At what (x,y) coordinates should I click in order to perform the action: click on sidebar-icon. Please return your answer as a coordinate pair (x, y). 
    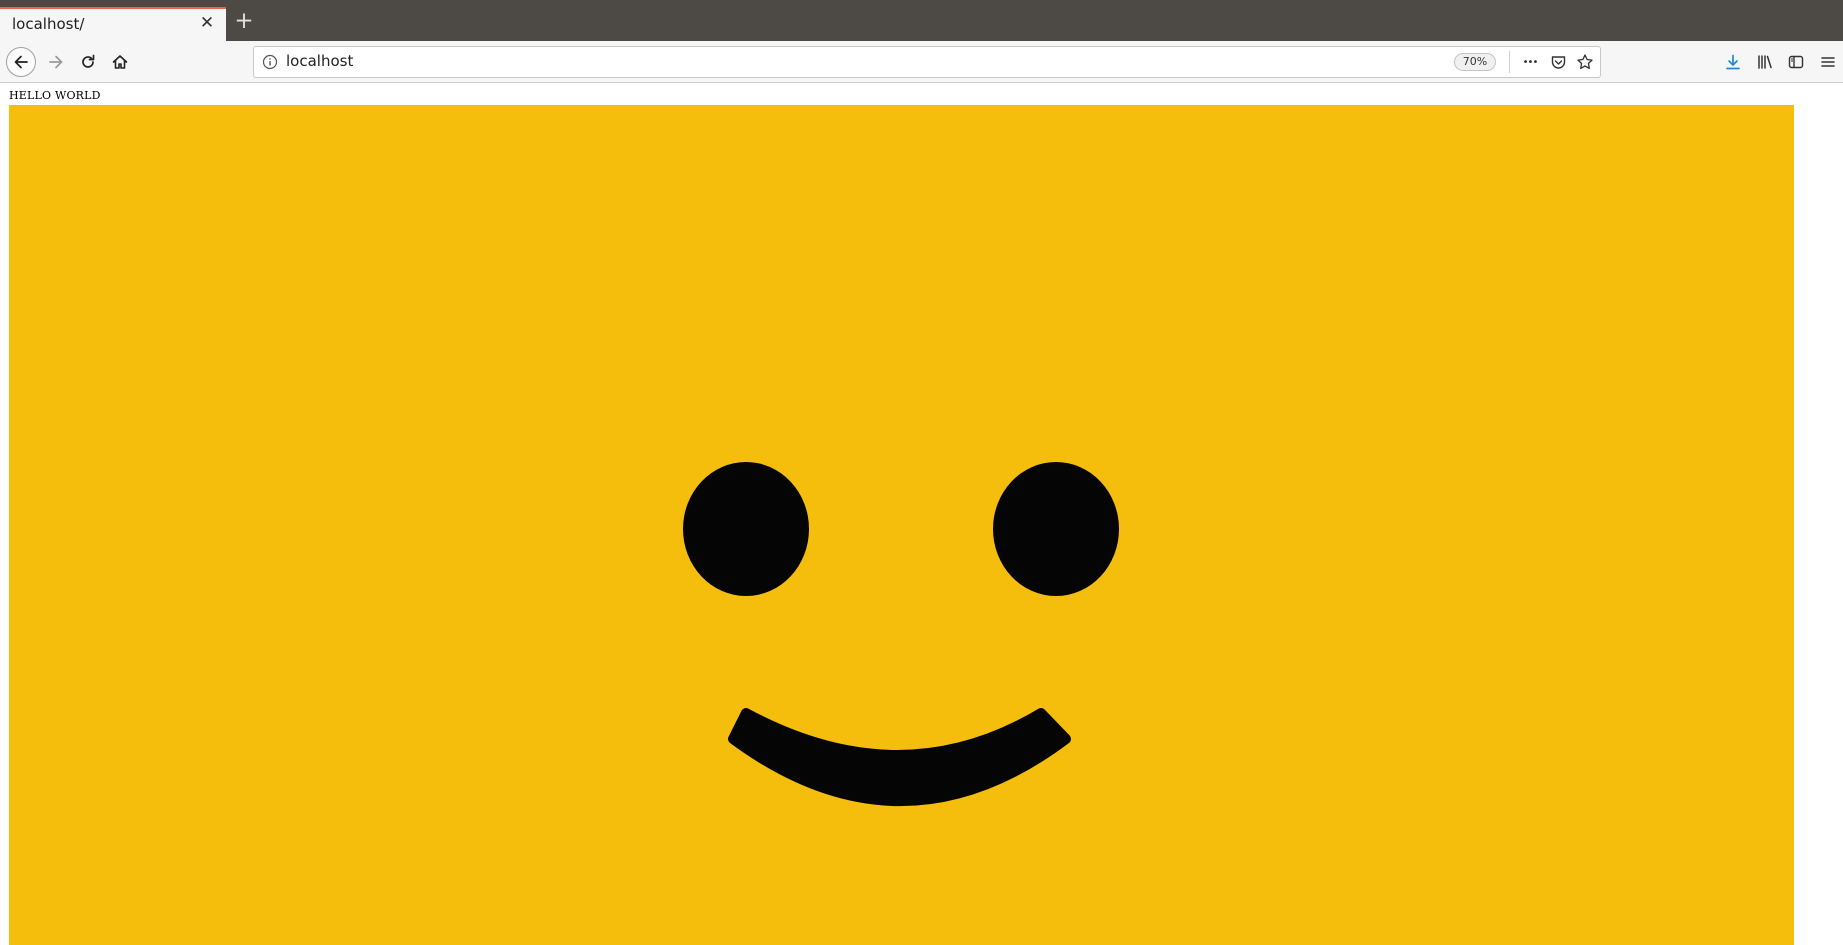
    Looking at the image, I should click on (1796, 62).